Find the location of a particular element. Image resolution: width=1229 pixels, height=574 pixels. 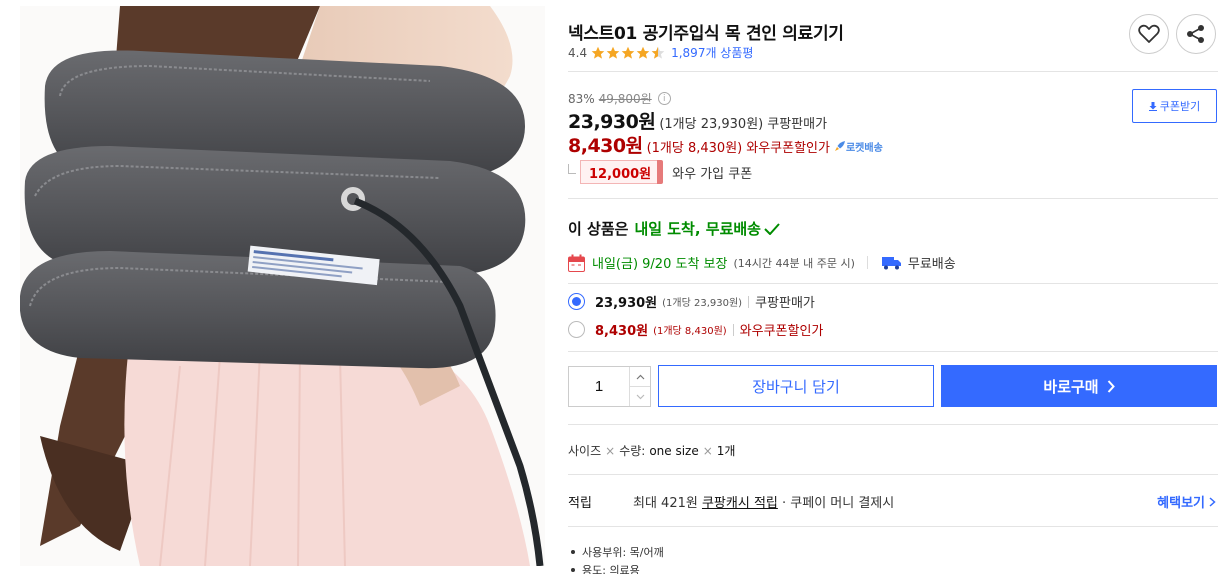

star-rating-icon is located at coordinates (628, 53).